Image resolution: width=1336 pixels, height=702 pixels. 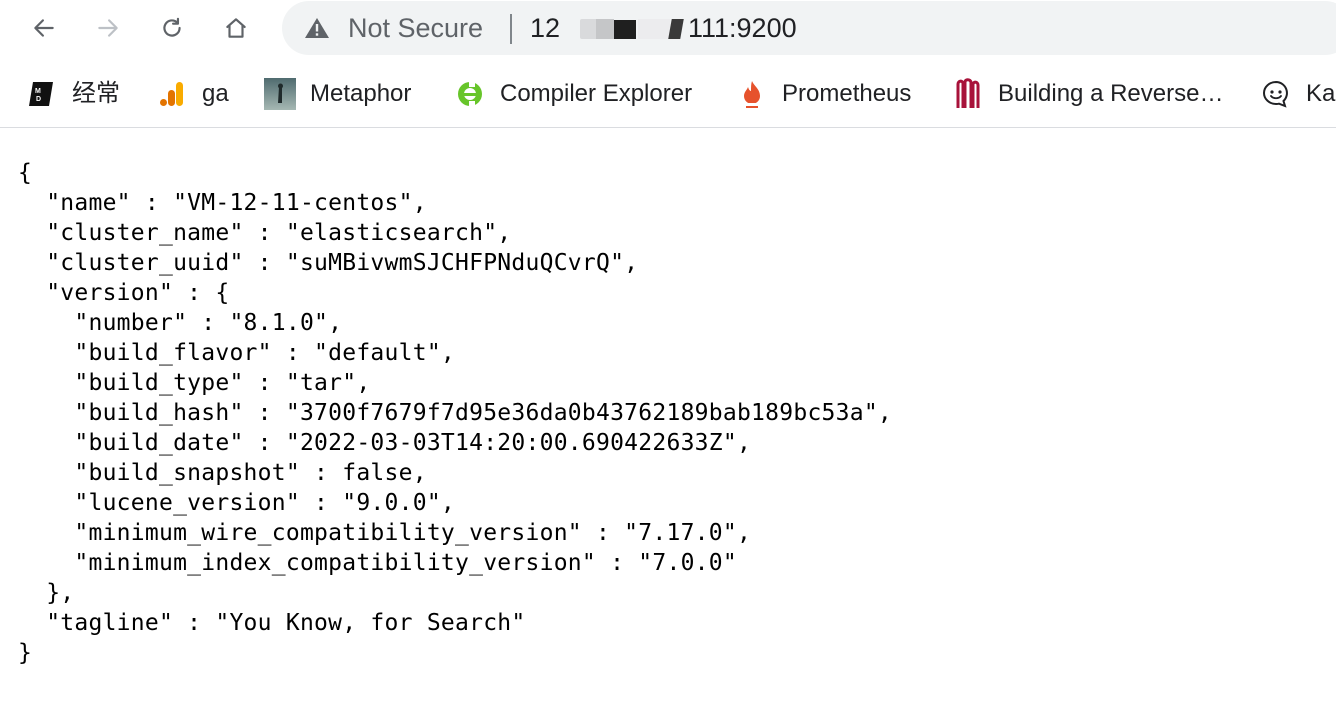 I want to click on arrow-left-icon, so click(x=44, y=28).